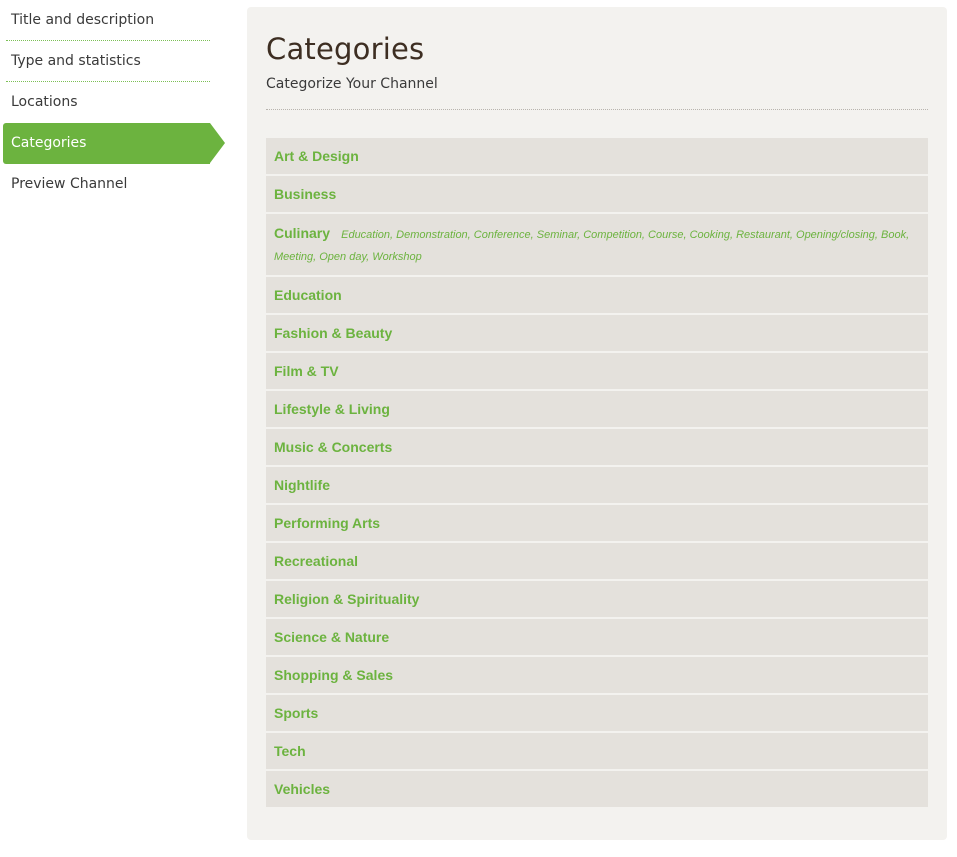 Image resolution: width=957 pixels, height=857 pixels. What do you see at coordinates (308, 295) in the screenshot?
I see `category-name: Education` at bounding box center [308, 295].